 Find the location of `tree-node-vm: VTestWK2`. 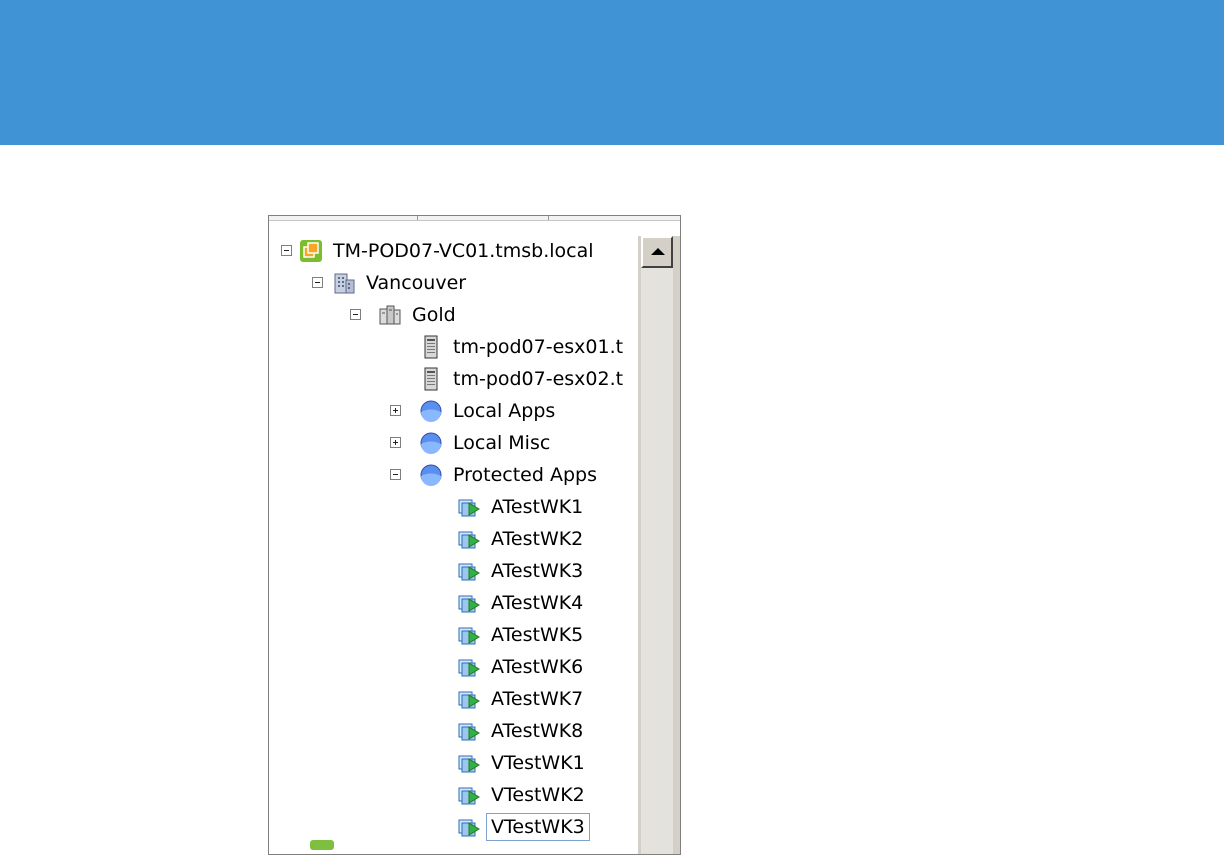

tree-node-vm: VTestWK2 is located at coordinates (522, 795).